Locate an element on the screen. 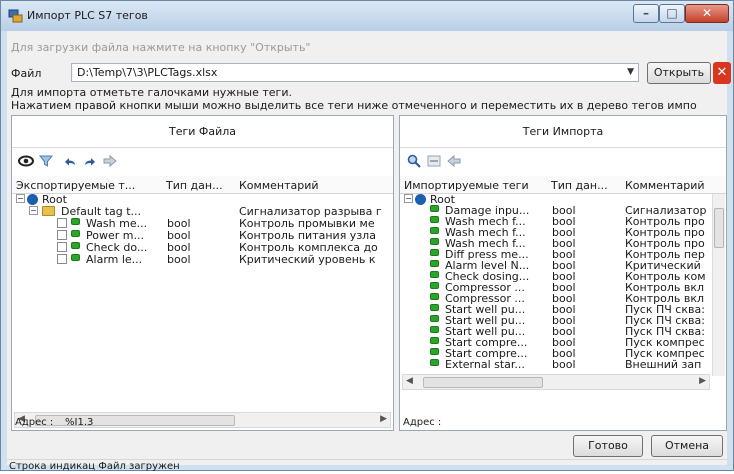 The image size is (734, 474). undo-icon is located at coordinates (70, 161).